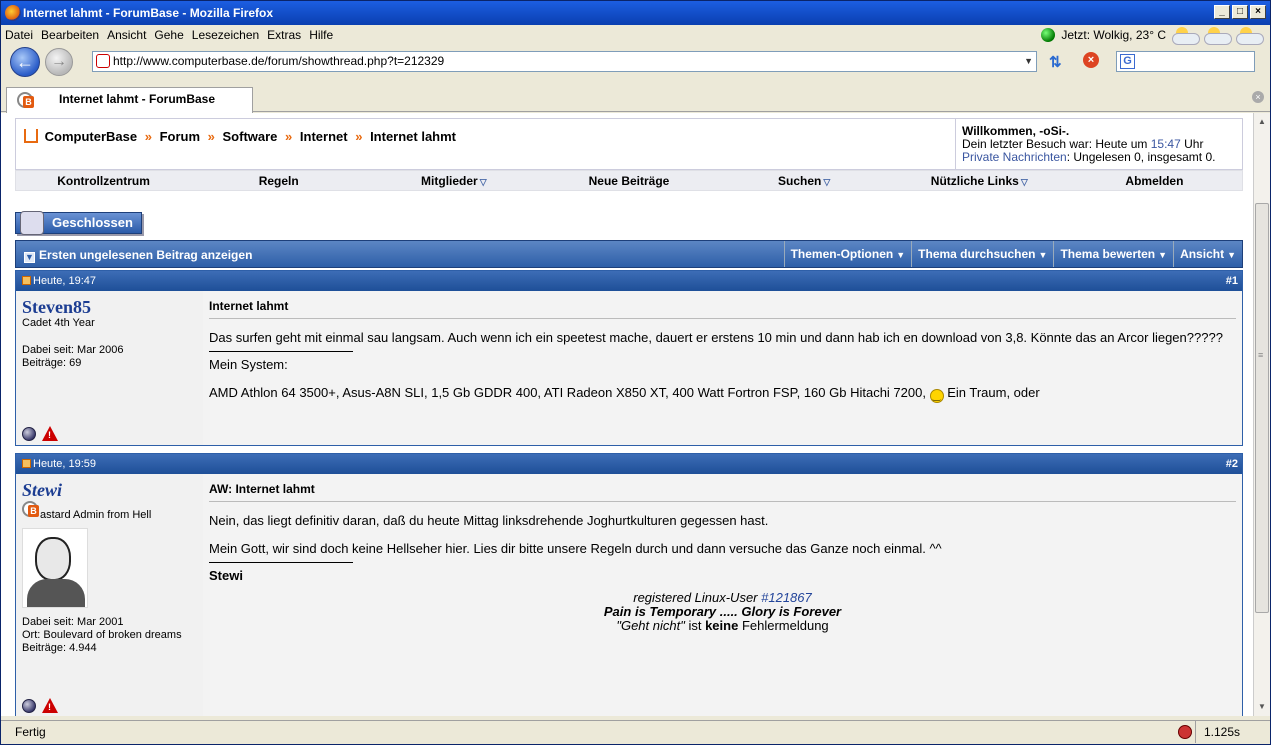  What do you see at coordinates (783, 625) in the screenshot?
I see `signature-fehler: Fehlermeldung` at bounding box center [783, 625].